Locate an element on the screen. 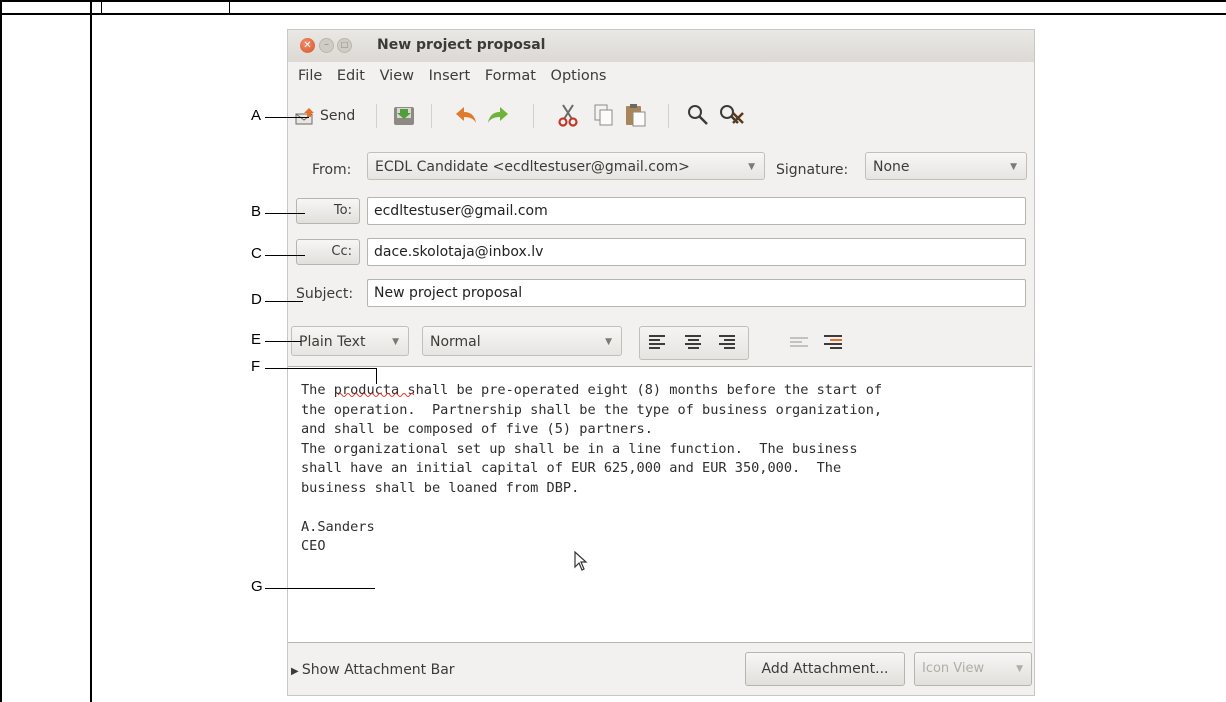 Image resolution: width=1226 pixels, height=702 pixels. window-title: New project proposal is located at coordinates (461, 45).